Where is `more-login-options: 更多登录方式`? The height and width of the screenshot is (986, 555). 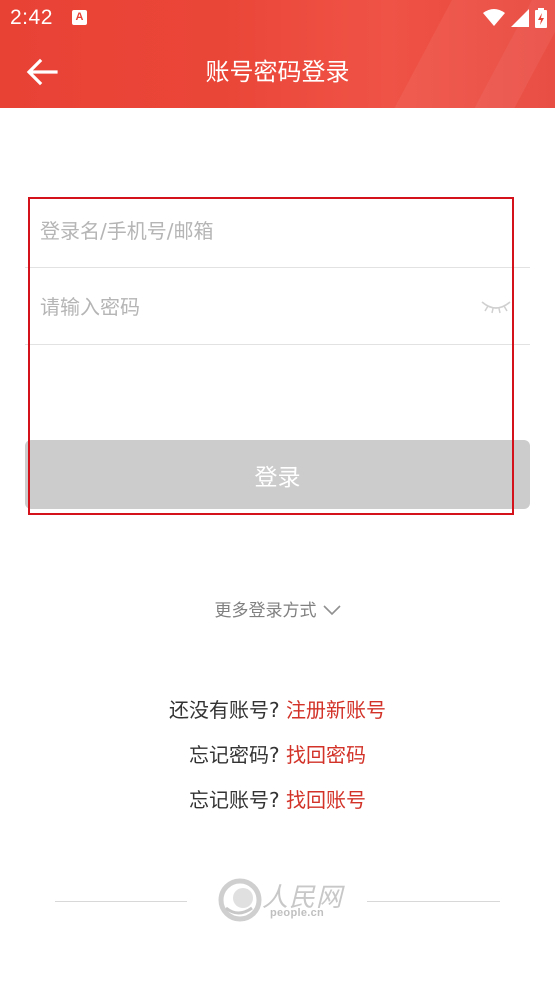
more-login-options: 更多登录方式 is located at coordinates (277, 608).